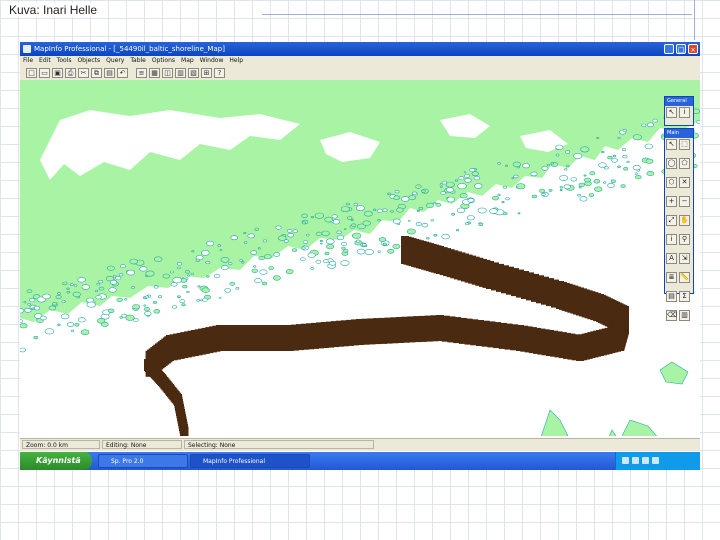 The image size is (720, 540). I want to click on tray-network-icon, so click(625, 460).